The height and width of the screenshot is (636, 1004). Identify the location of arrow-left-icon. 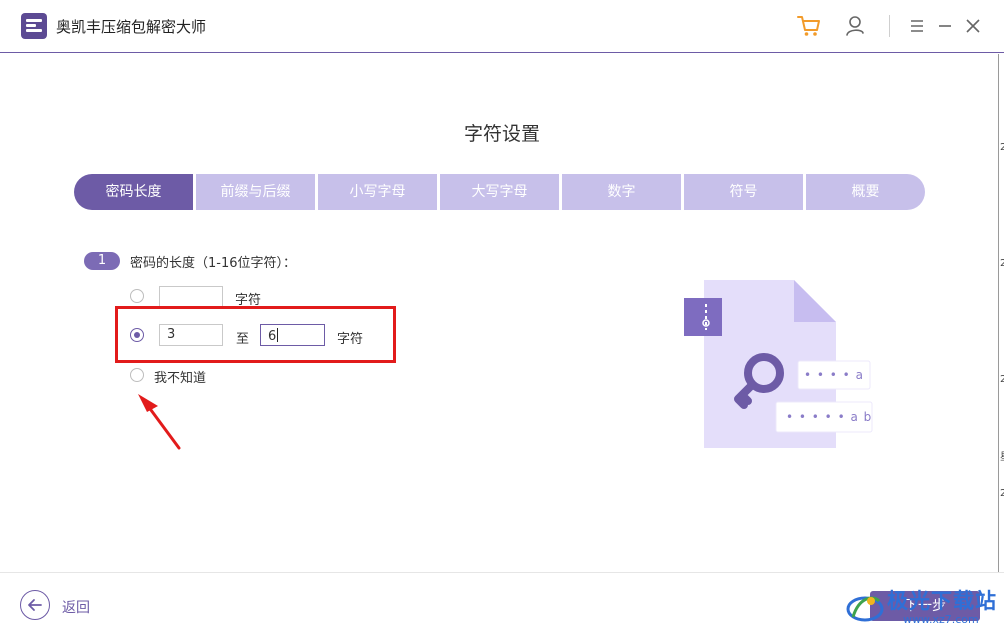
(35, 605).